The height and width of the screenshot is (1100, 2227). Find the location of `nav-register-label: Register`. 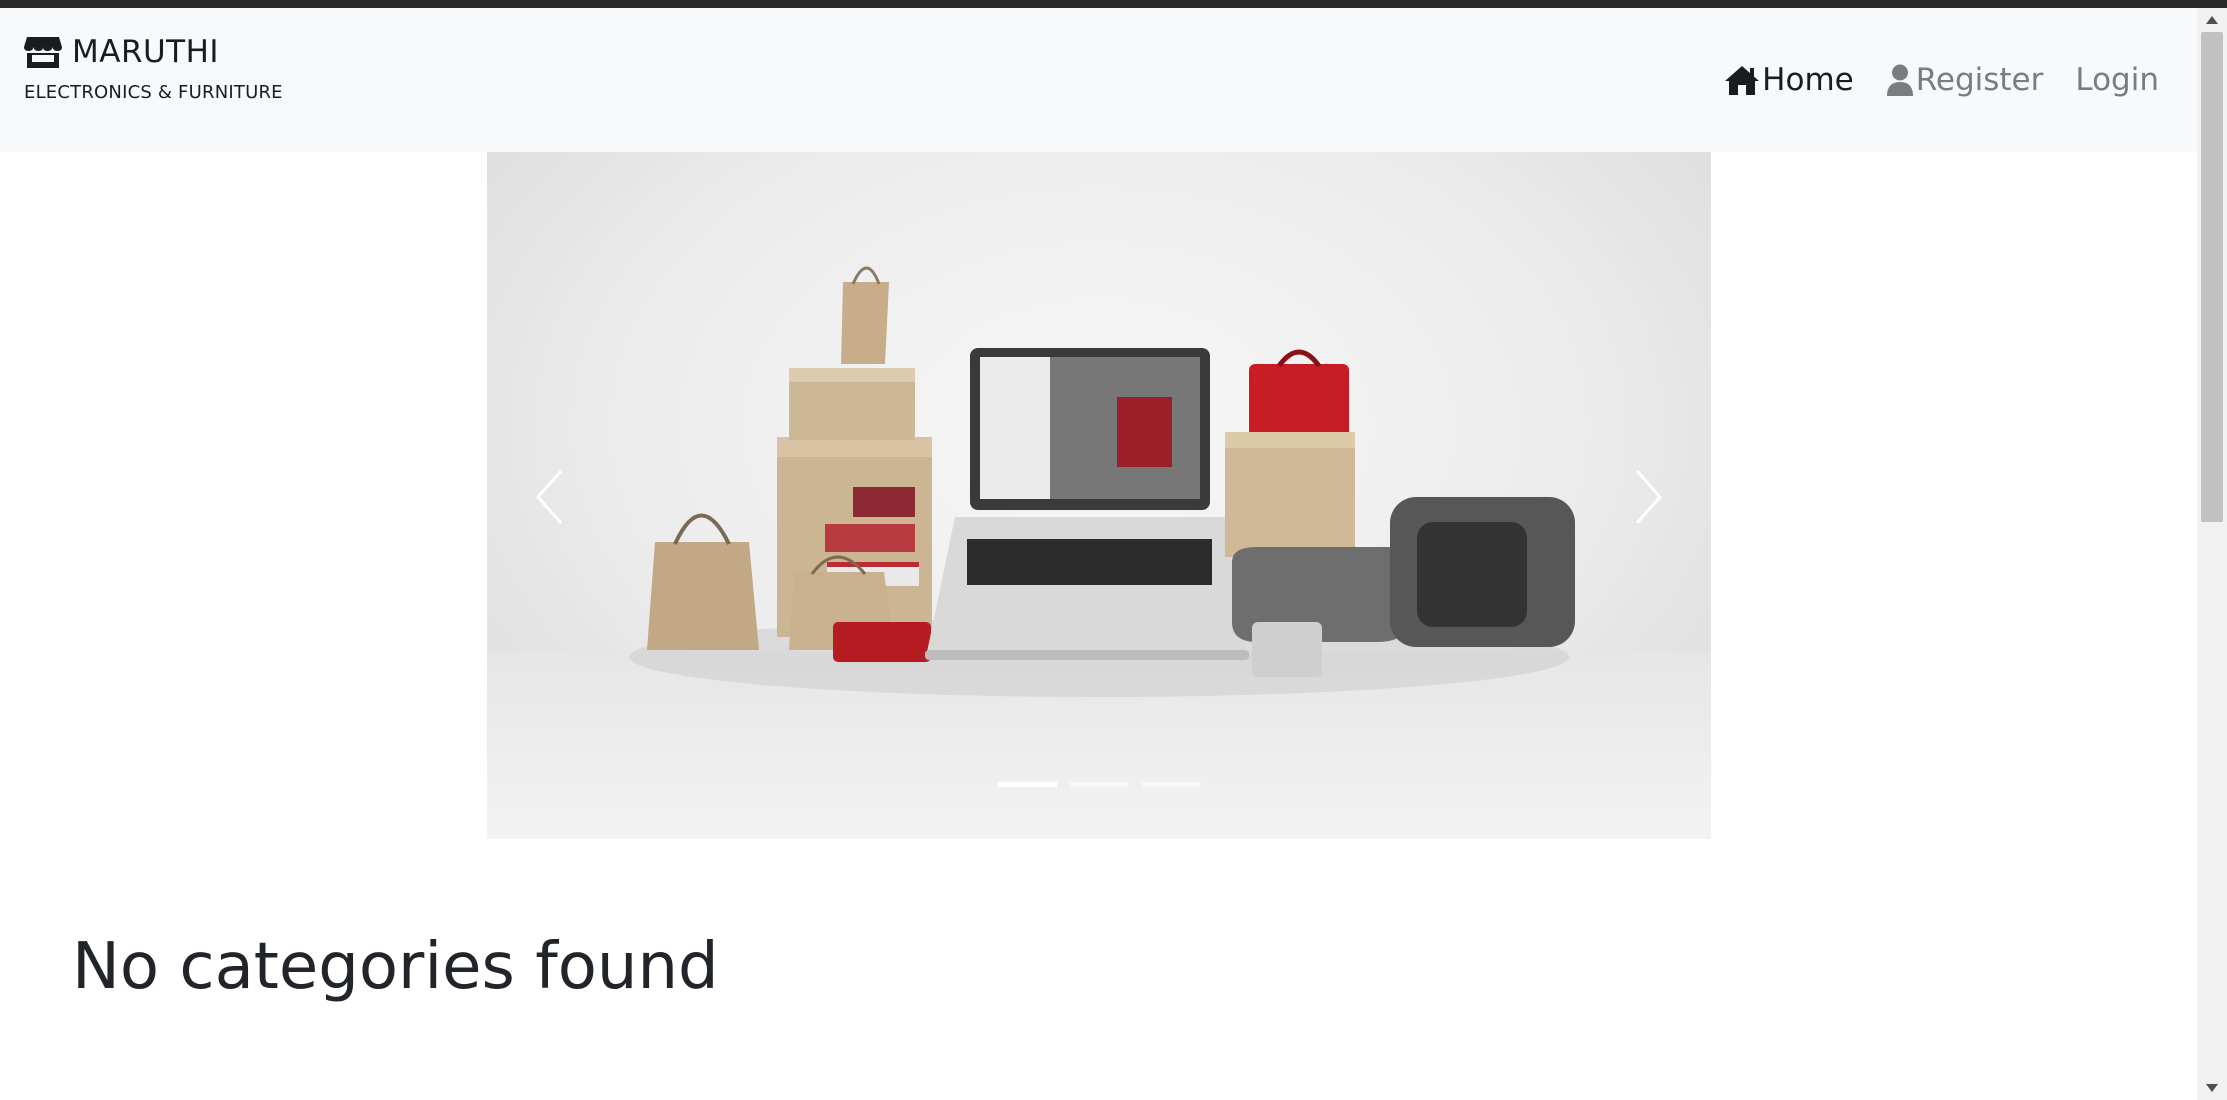

nav-register-label: Register is located at coordinates (1979, 80).